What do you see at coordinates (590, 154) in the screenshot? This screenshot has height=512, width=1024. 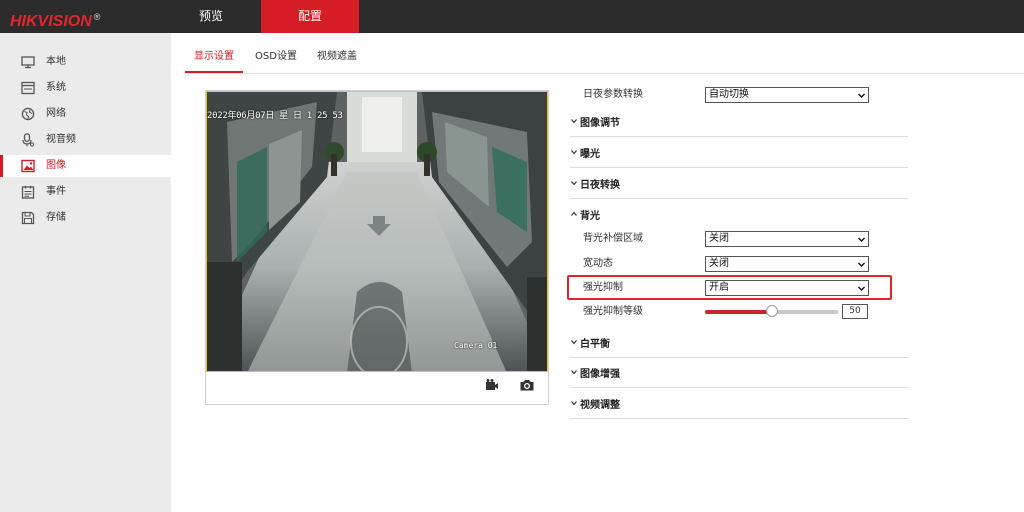 I see `section-title: 曝光` at bounding box center [590, 154].